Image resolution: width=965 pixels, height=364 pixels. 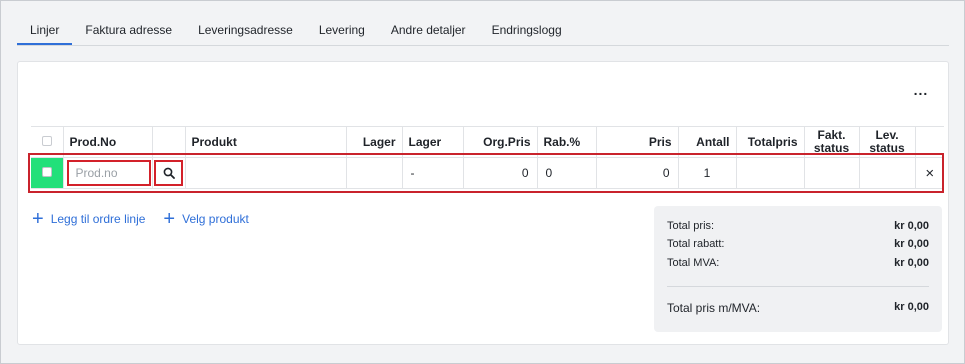 I want to click on tab-andre-detaljer: Andre detaljer, so click(x=428, y=23).